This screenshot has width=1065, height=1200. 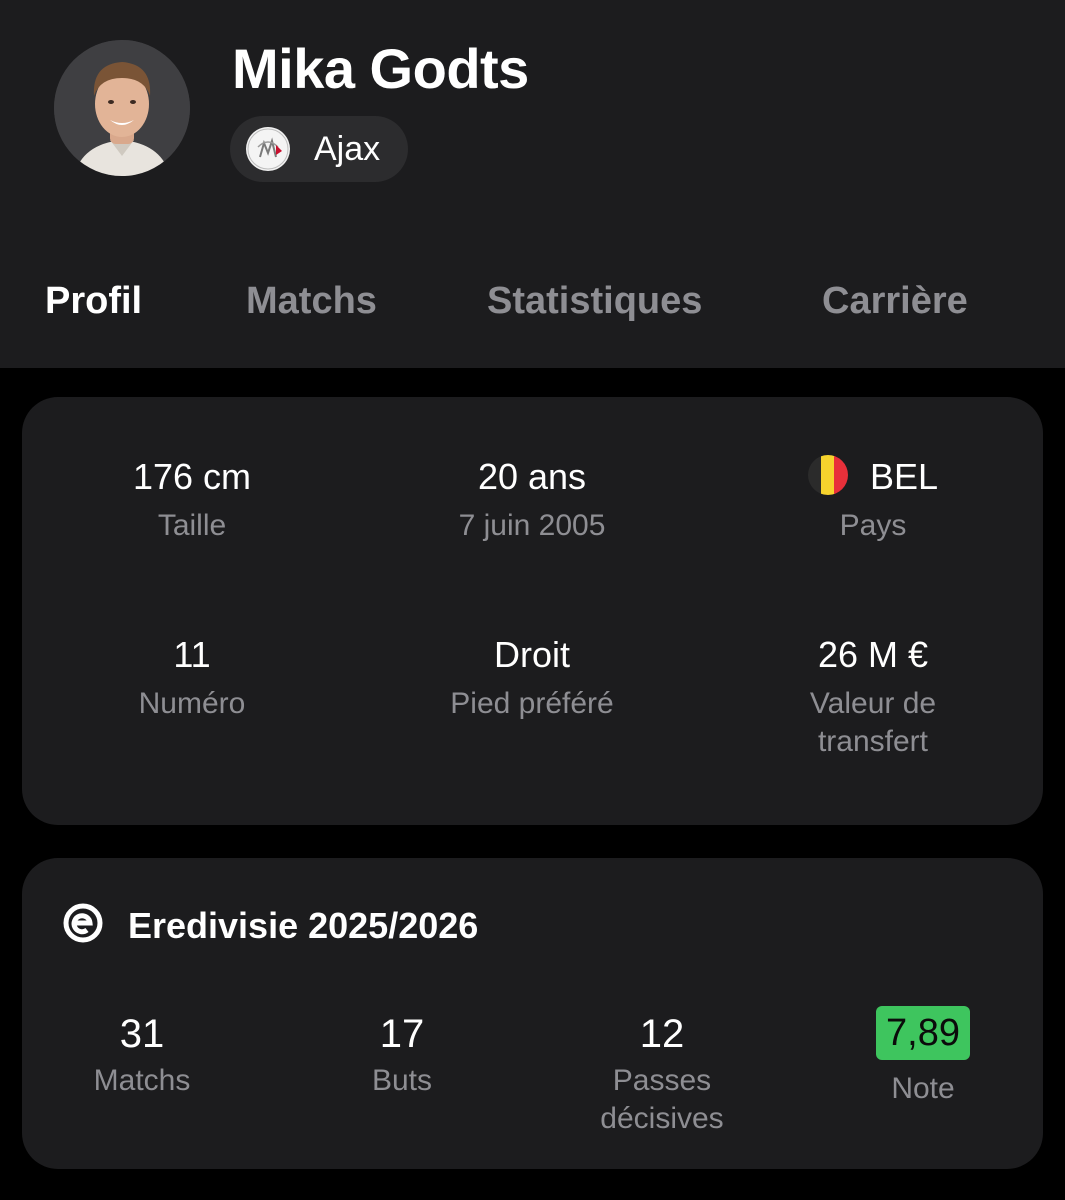 What do you see at coordinates (311, 301) in the screenshot?
I see `tab-matchs: Matchs` at bounding box center [311, 301].